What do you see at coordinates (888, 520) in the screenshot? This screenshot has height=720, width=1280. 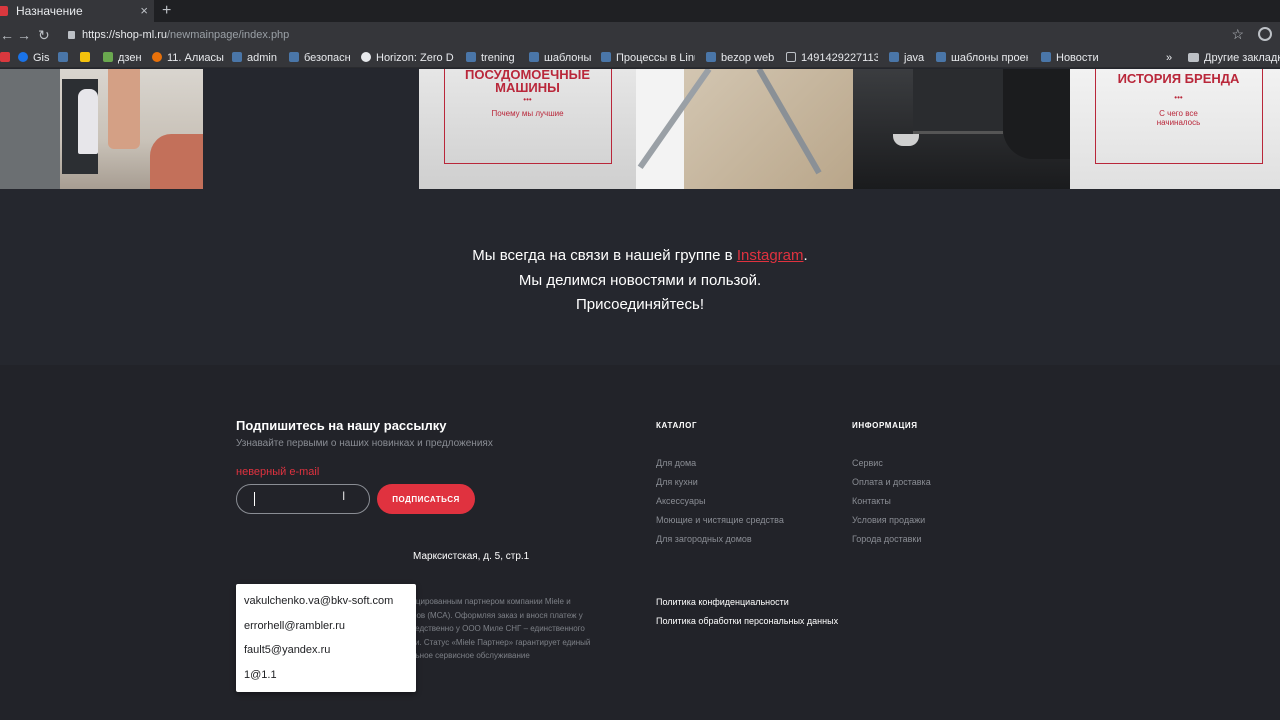 I see `info-link-terms: Условия продажи` at bounding box center [888, 520].